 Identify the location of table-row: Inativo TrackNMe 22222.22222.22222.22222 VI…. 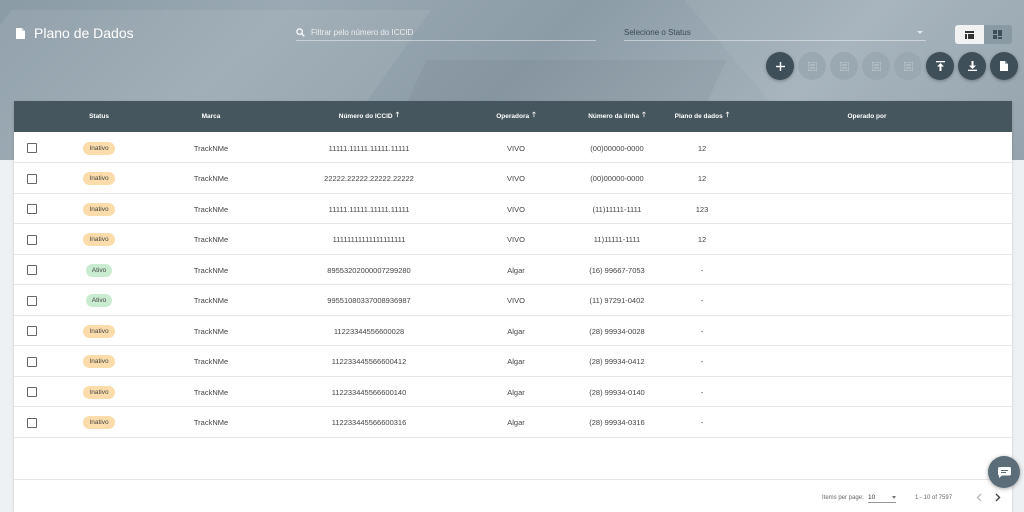
(513, 179).